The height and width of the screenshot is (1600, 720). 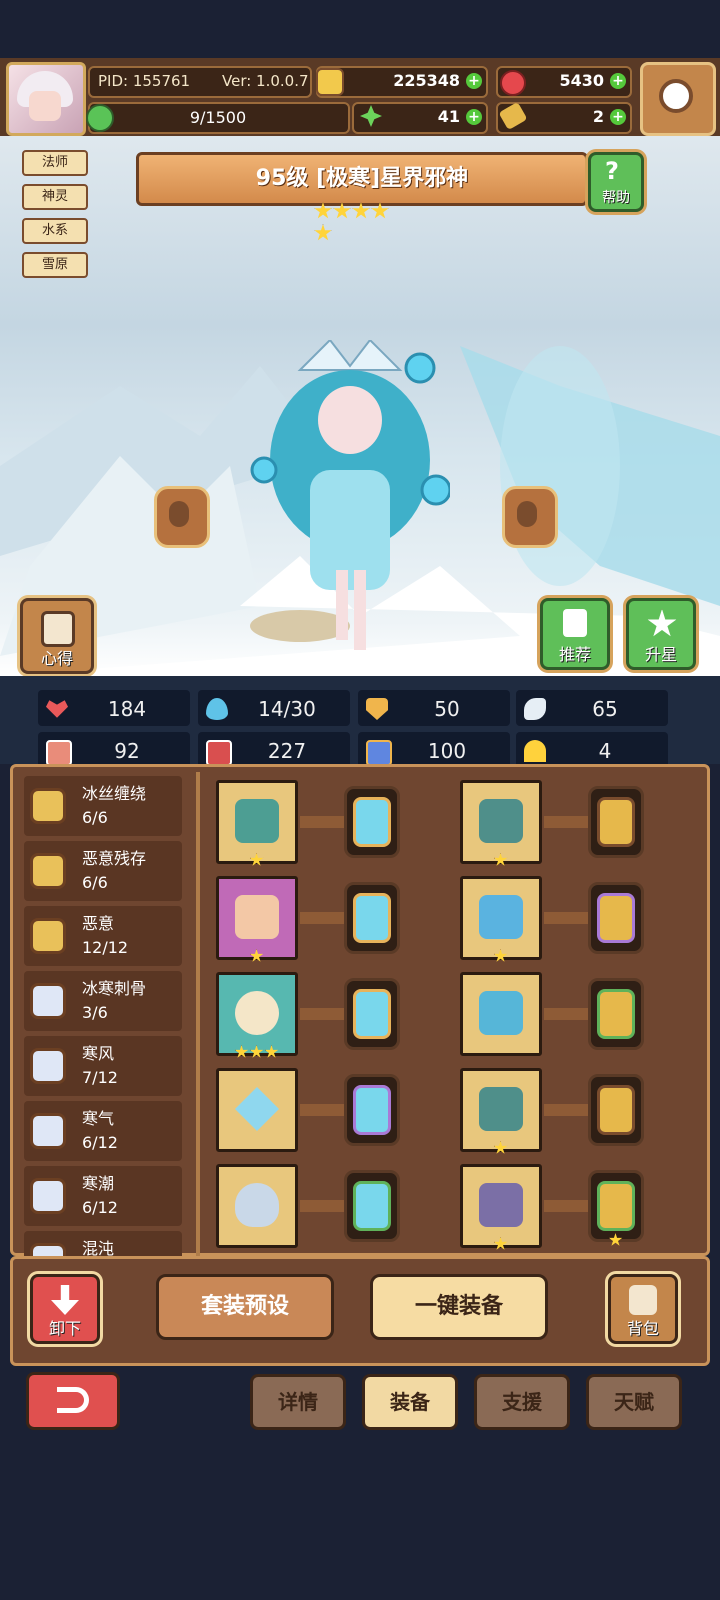 I want to click on arrow-right-icon, so click(x=527, y=514).